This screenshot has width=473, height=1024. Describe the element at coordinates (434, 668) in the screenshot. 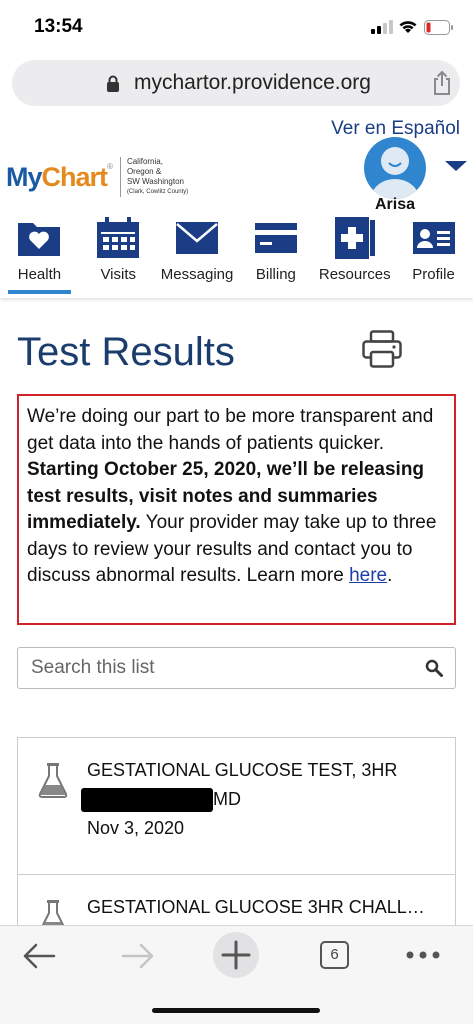

I see `search-icon` at that location.